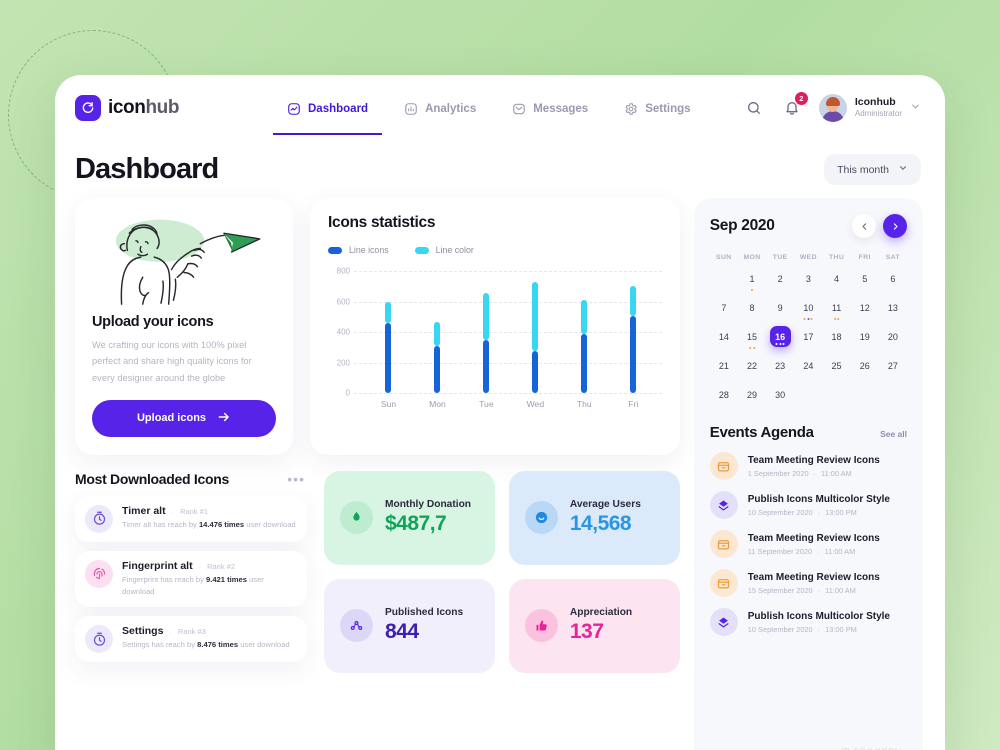  I want to click on chevron-right-icon, so click(895, 226).